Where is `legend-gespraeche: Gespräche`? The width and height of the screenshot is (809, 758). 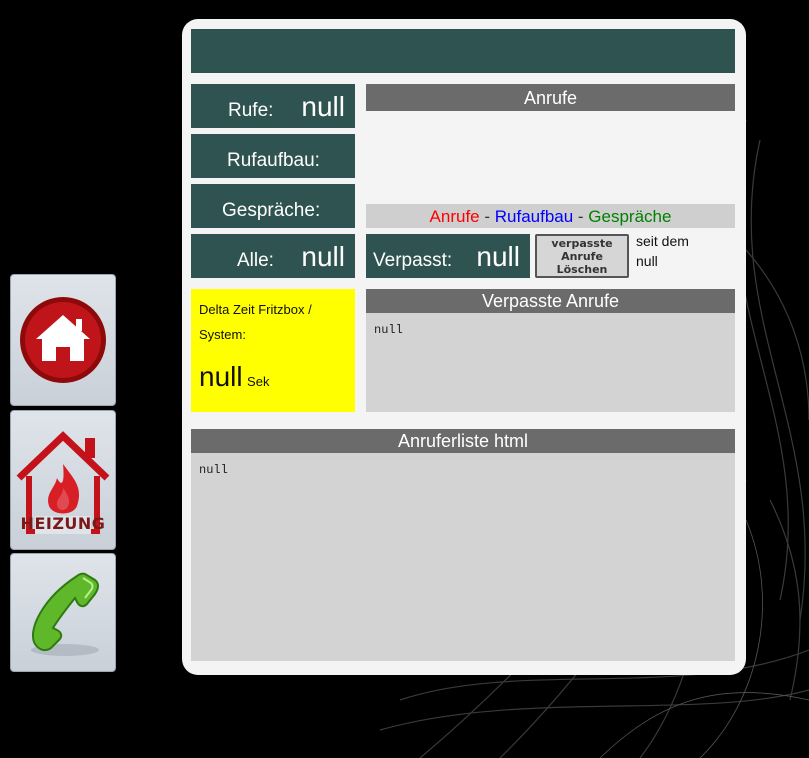 legend-gespraeche: Gespräche is located at coordinates (630, 216).